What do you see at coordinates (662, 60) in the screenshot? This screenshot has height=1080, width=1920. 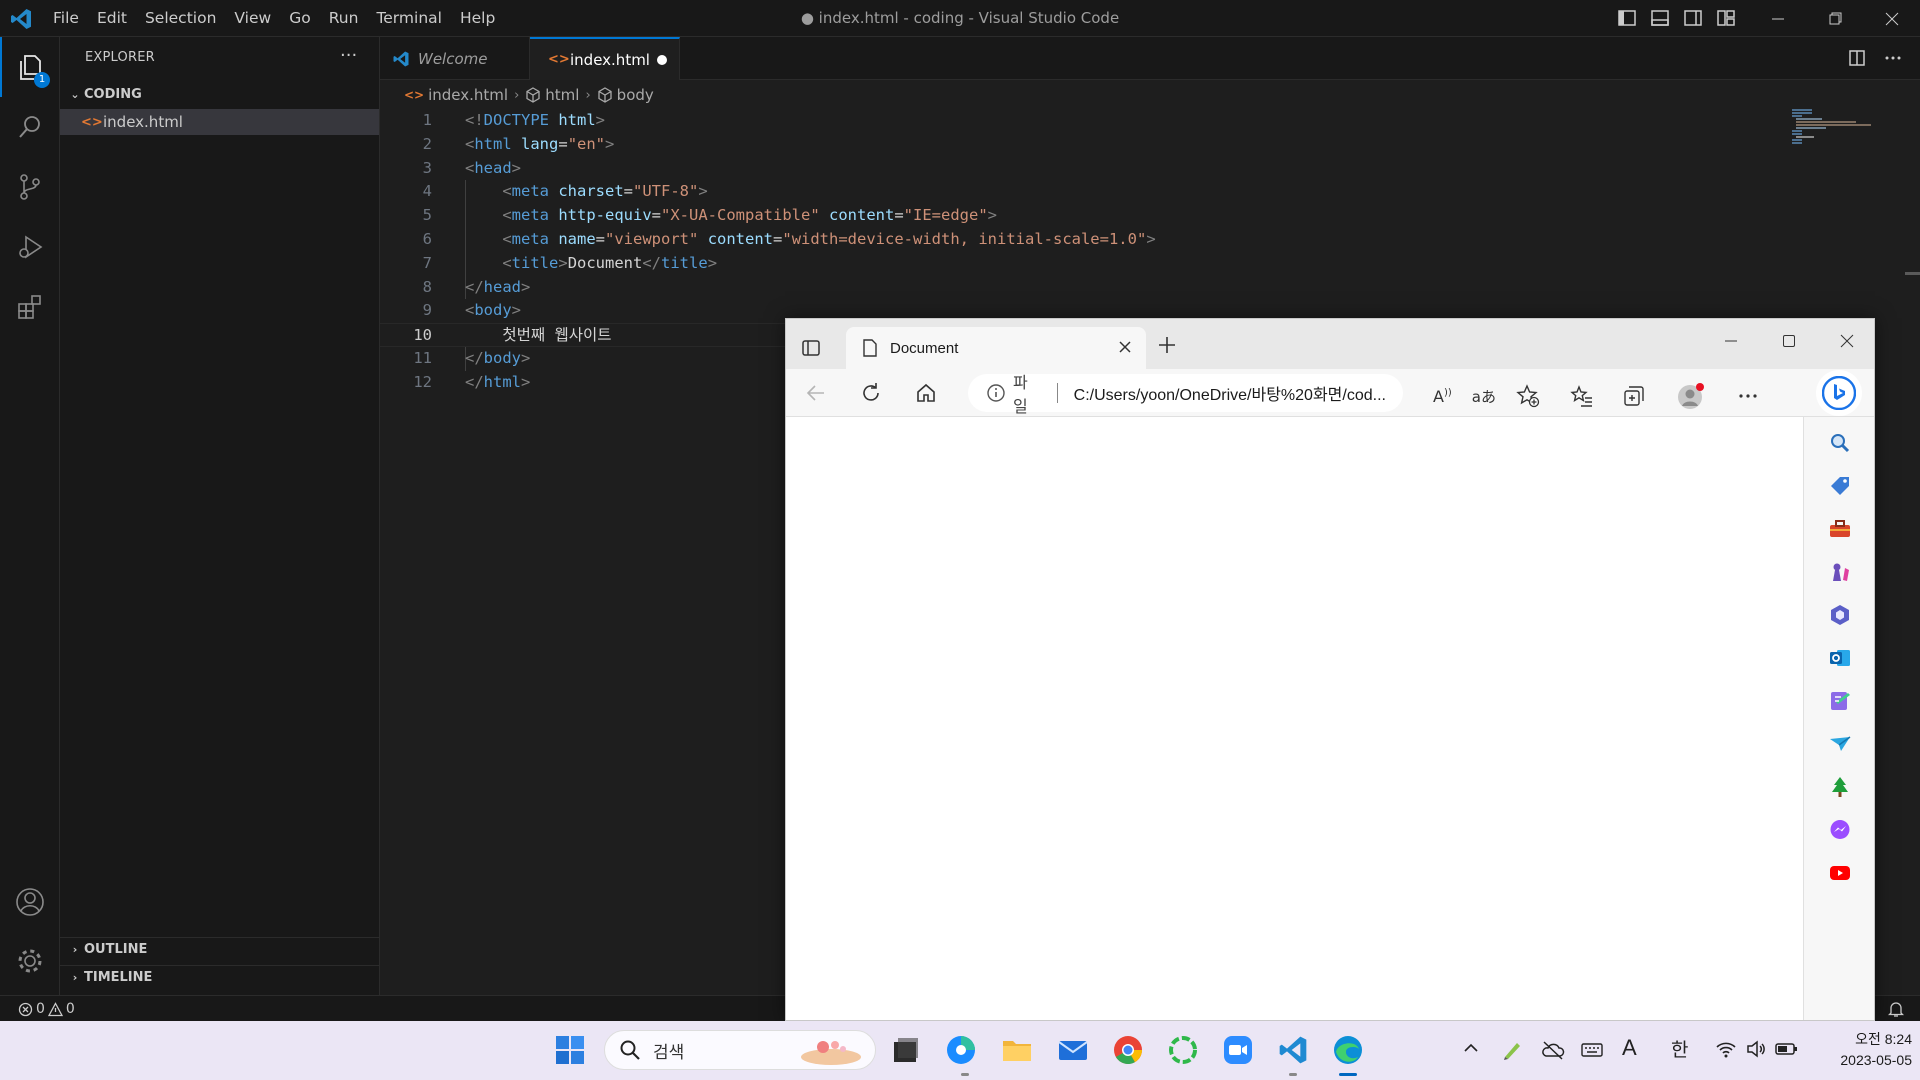 I see `unsaved-dot-icon` at bounding box center [662, 60].